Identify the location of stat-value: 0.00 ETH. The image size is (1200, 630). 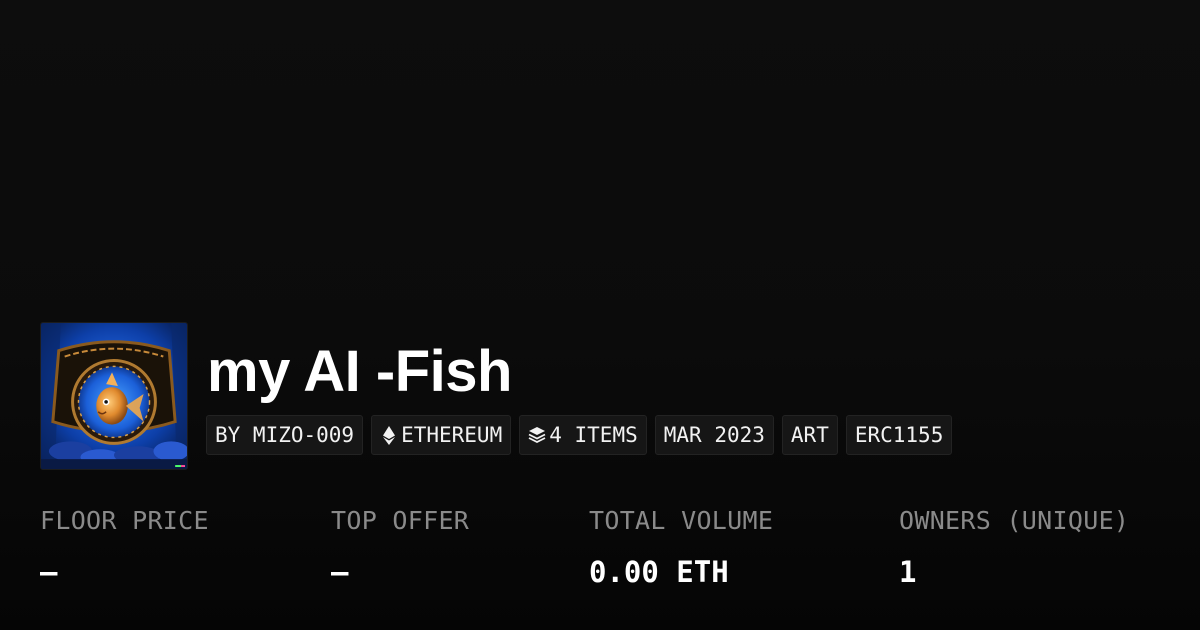
(659, 572).